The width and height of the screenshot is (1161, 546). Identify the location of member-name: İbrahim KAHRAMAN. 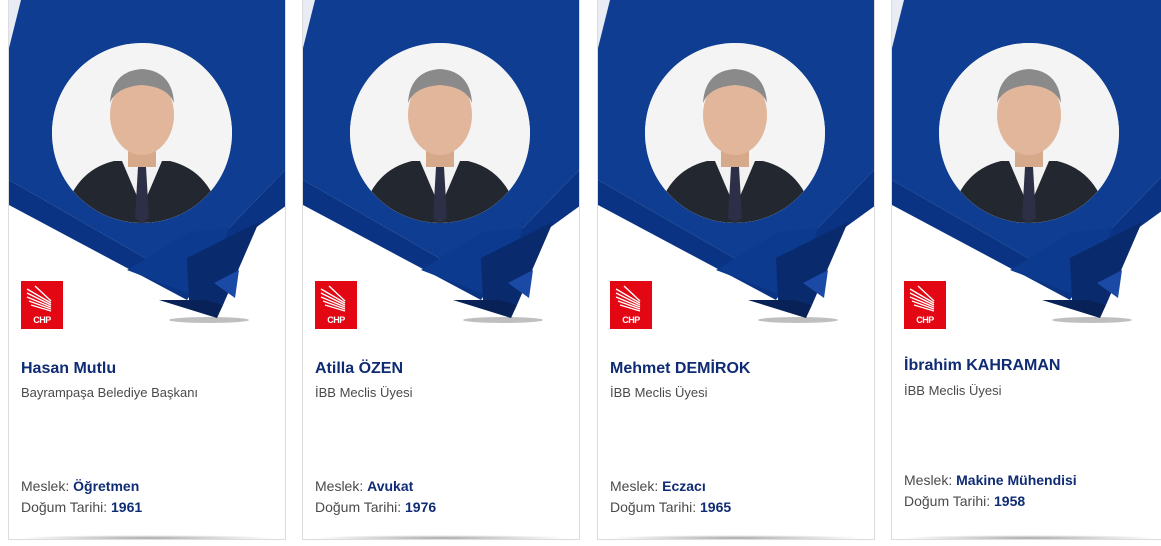
(982, 366).